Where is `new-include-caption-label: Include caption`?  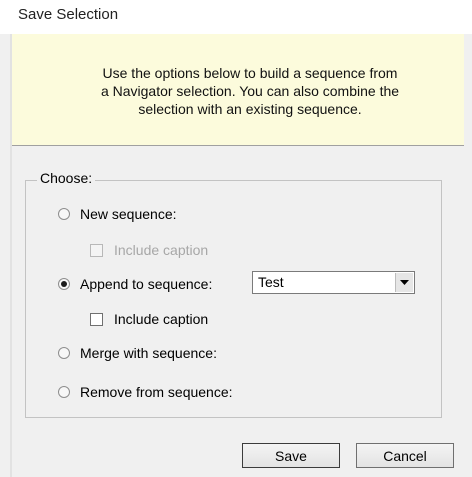
new-include-caption-label: Include caption is located at coordinates (161, 250).